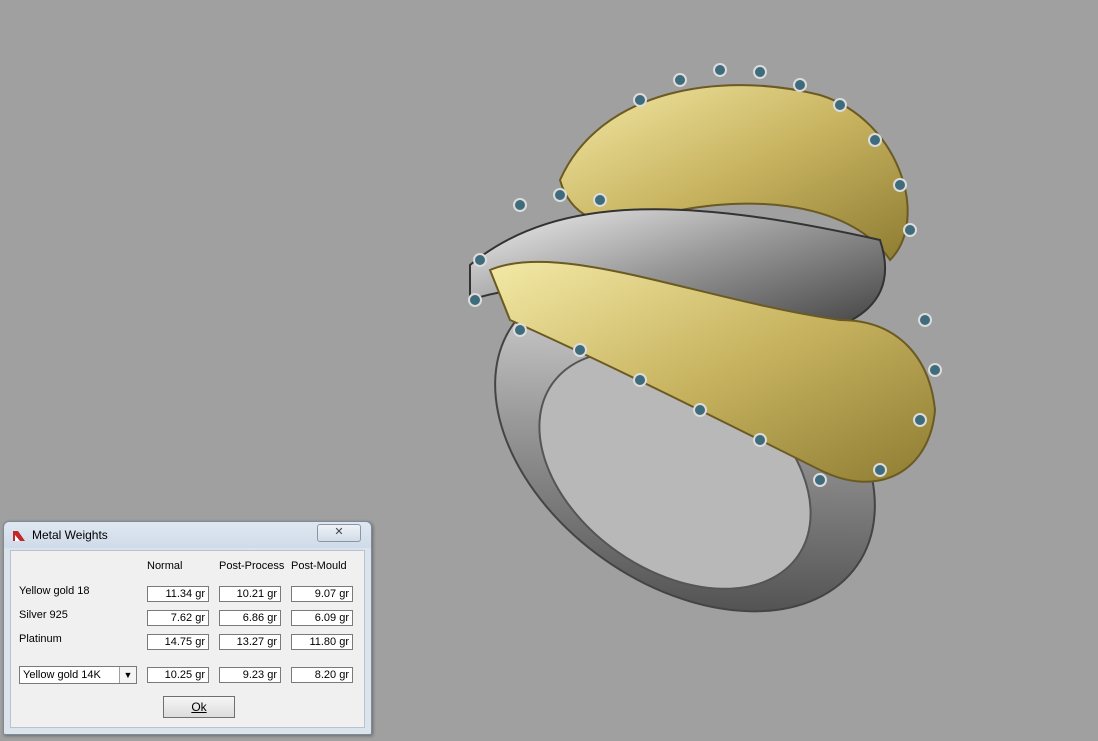 This screenshot has width=1098, height=741. Describe the element at coordinates (319, 566) in the screenshot. I see `column-header-post-mould: Post-Mould` at that location.